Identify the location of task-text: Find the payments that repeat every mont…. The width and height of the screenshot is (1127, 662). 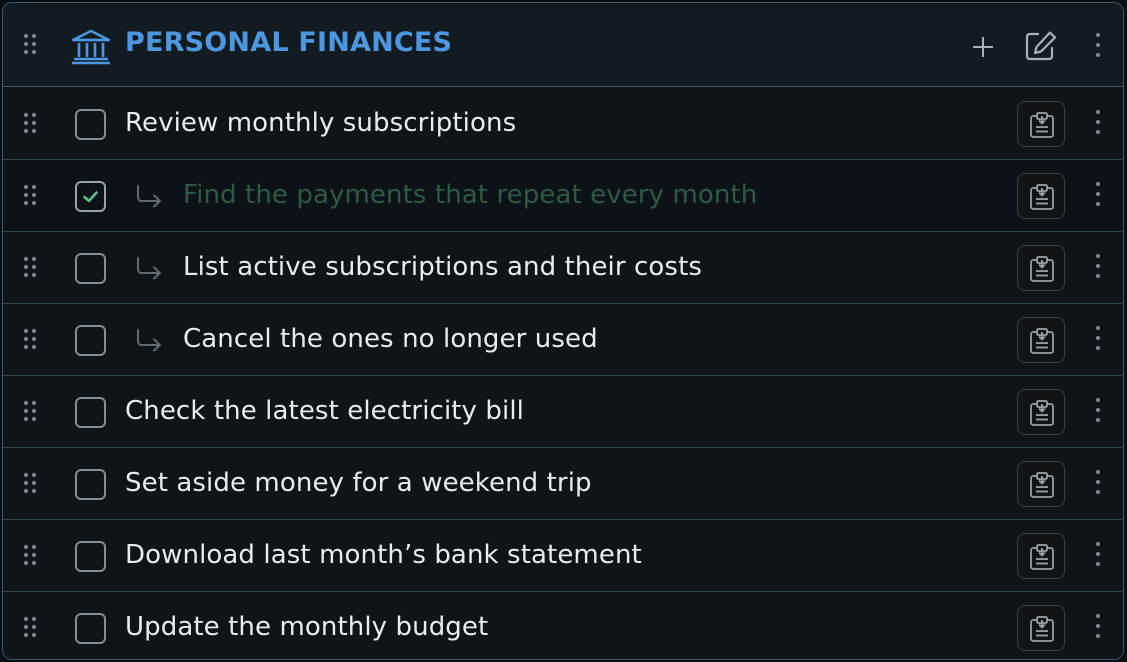
(470, 195).